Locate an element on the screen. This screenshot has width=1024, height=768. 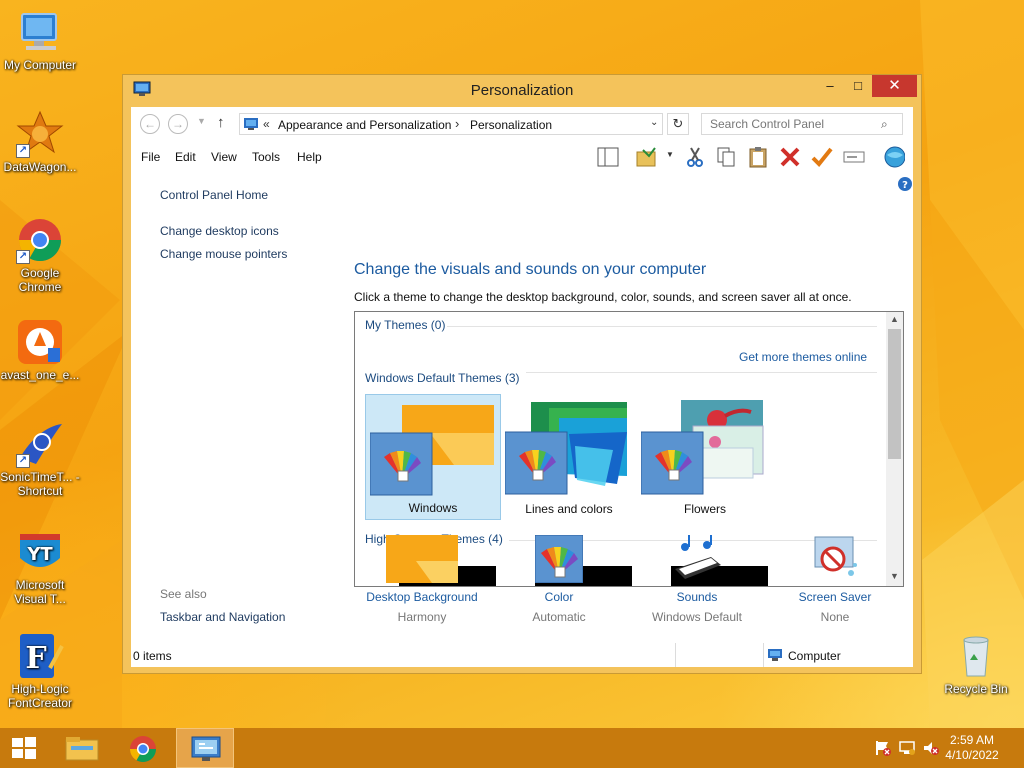
taskbar: 2:59 AM 4/10/2022 is located at coordinates (512, 748).